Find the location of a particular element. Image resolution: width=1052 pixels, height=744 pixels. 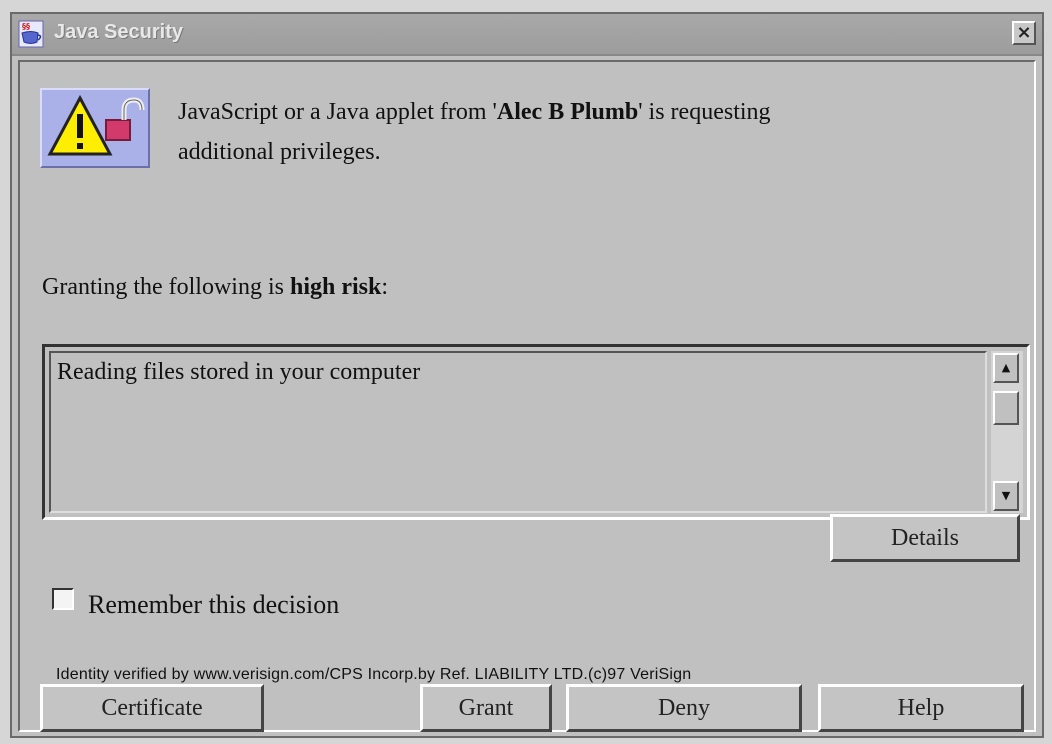

warning-unlock-icon is located at coordinates (95, 128).